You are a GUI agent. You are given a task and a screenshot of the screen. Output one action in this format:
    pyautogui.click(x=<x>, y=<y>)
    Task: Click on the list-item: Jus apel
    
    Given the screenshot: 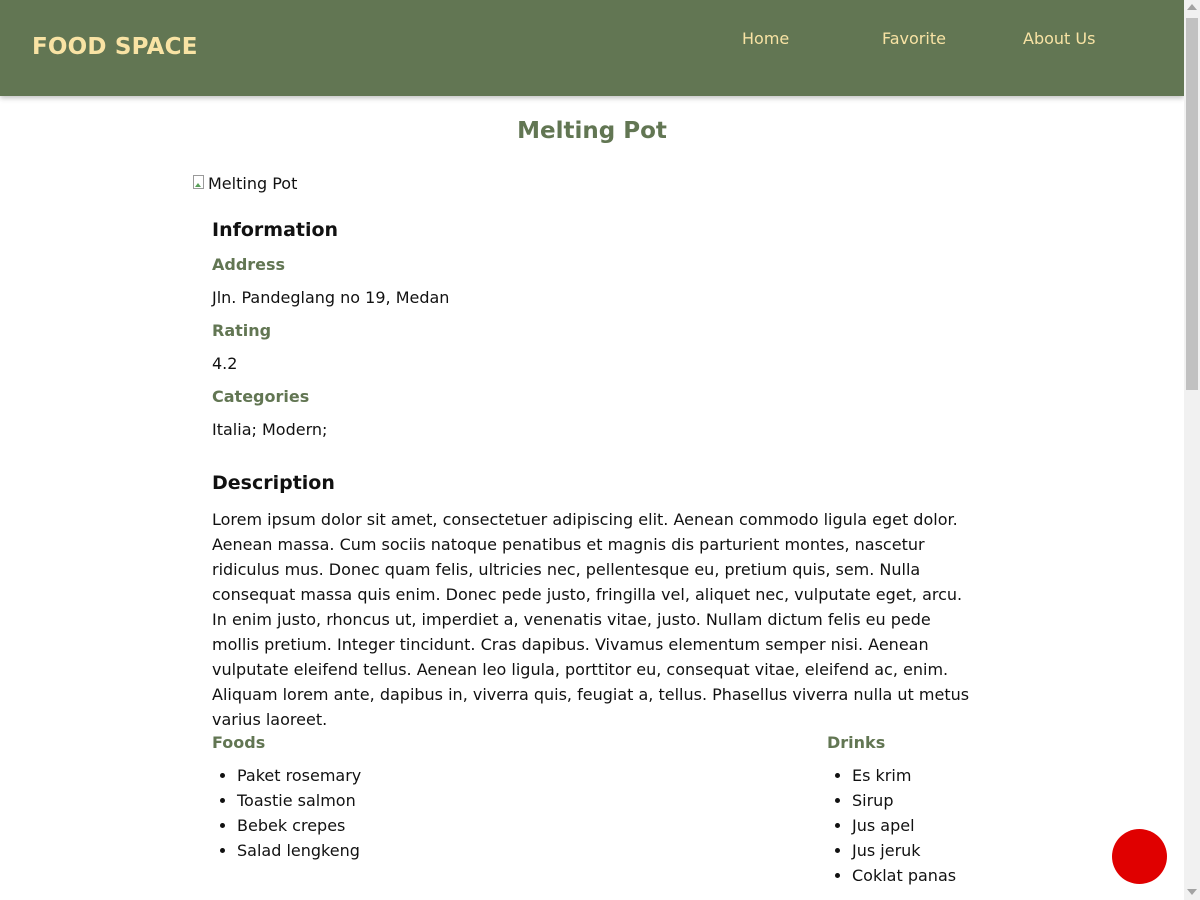 What is the action you would take?
    pyautogui.click(x=904, y=825)
    